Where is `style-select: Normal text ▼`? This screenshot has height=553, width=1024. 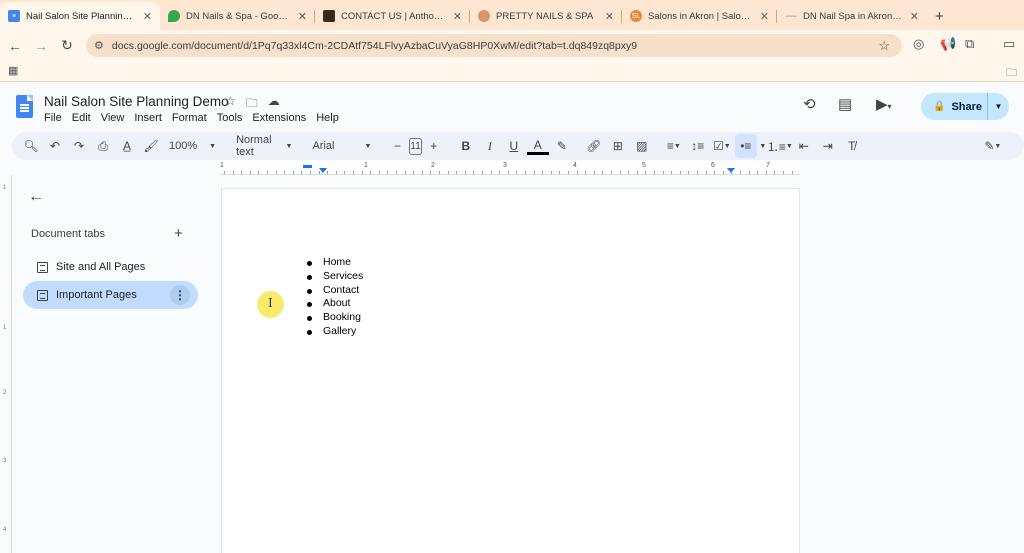 style-select: Normal text ▼ is located at coordinates (264, 146).